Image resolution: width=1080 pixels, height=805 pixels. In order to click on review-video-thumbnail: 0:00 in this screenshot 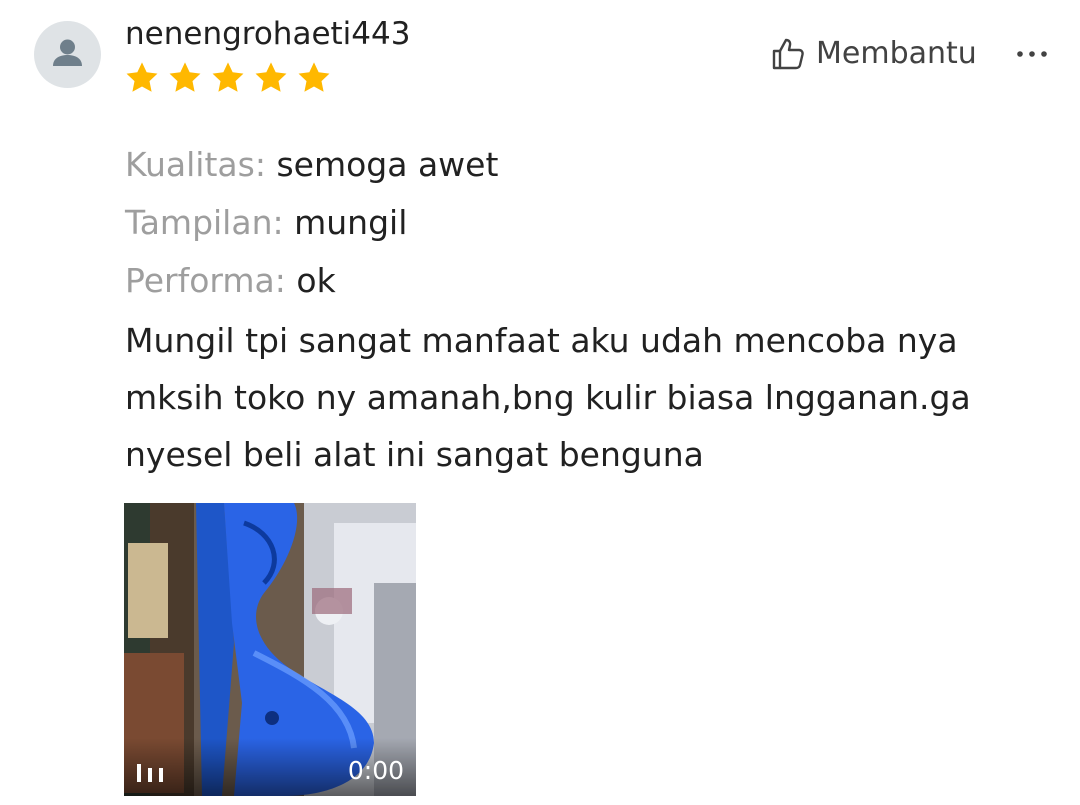, I will do `click(270, 649)`.